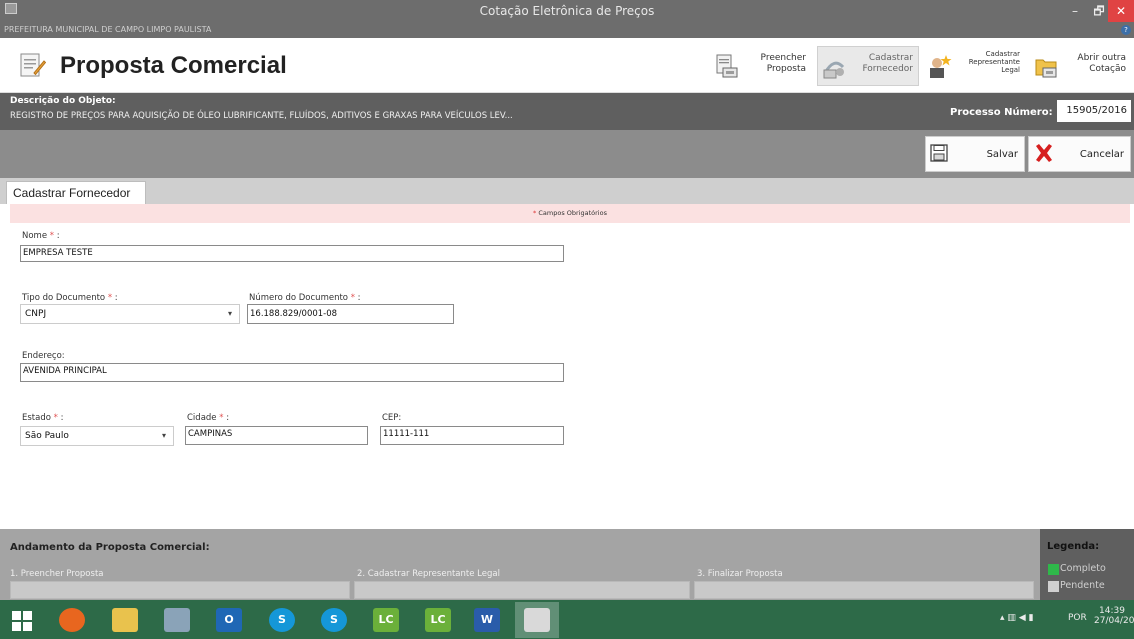 Image resolution: width=1134 pixels, height=639 pixels. What do you see at coordinates (76, 192) in the screenshot?
I see `tab-register-supplier: Cadastrar Fornecedor` at bounding box center [76, 192].